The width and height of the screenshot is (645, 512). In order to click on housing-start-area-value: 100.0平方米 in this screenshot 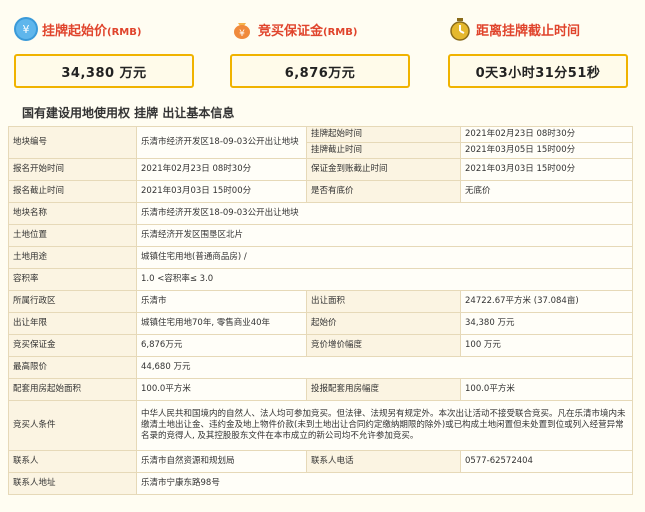, I will do `click(221, 389)`.